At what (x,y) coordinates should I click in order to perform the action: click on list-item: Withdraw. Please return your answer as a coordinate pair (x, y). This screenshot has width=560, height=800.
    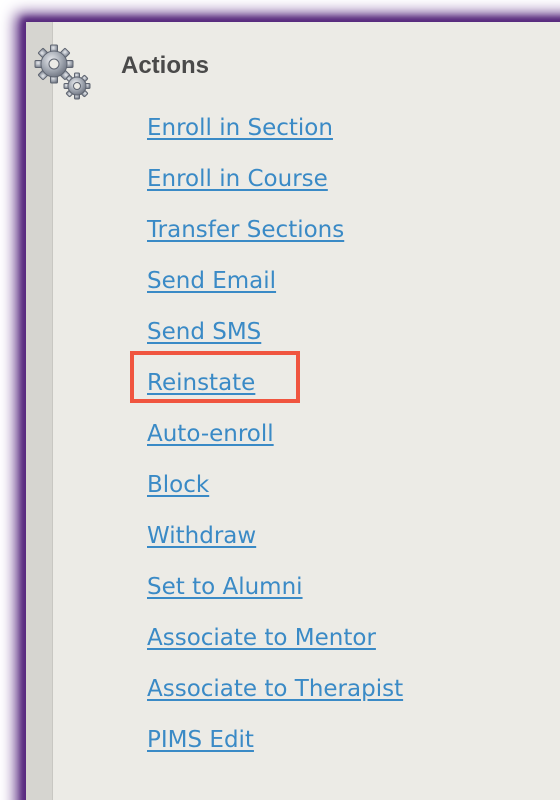
    Looking at the image, I should click on (275, 545).